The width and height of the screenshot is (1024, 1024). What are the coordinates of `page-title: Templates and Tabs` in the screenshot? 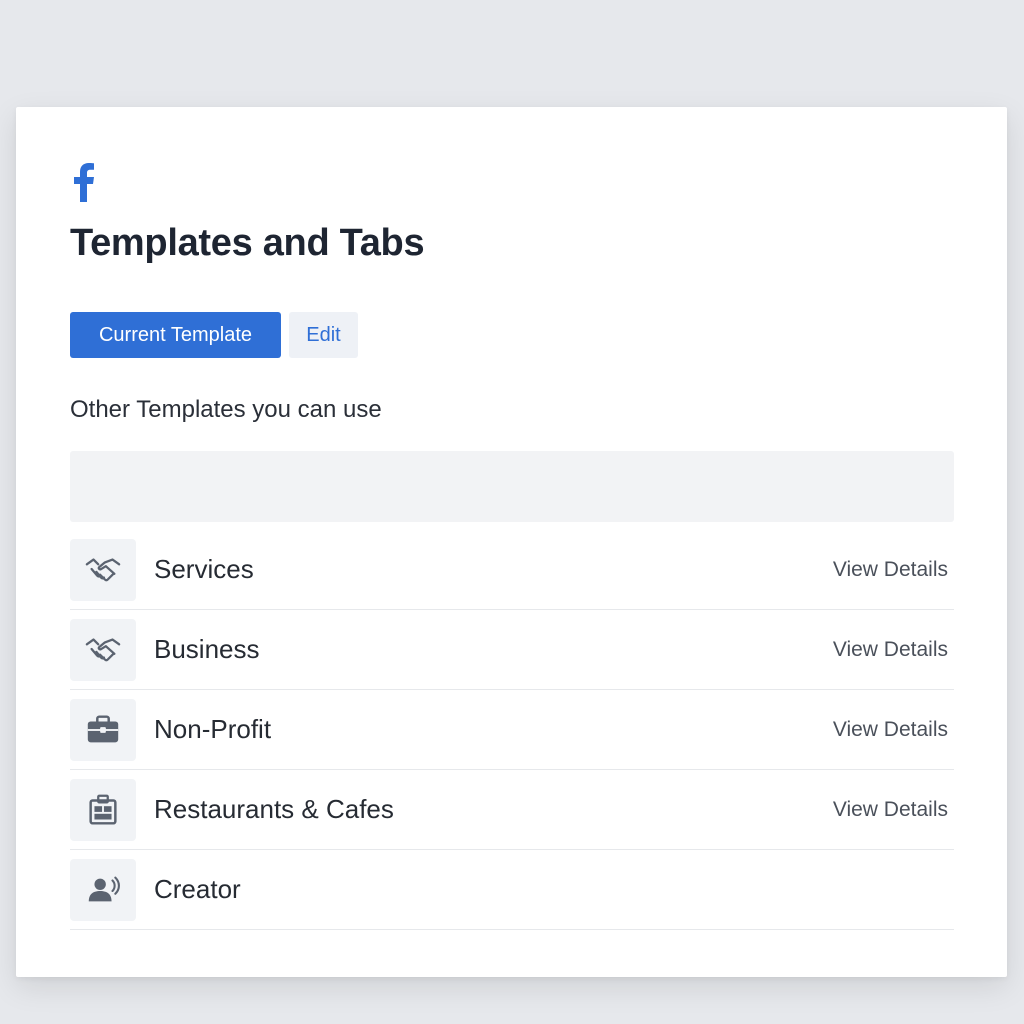 It's located at (247, 243).